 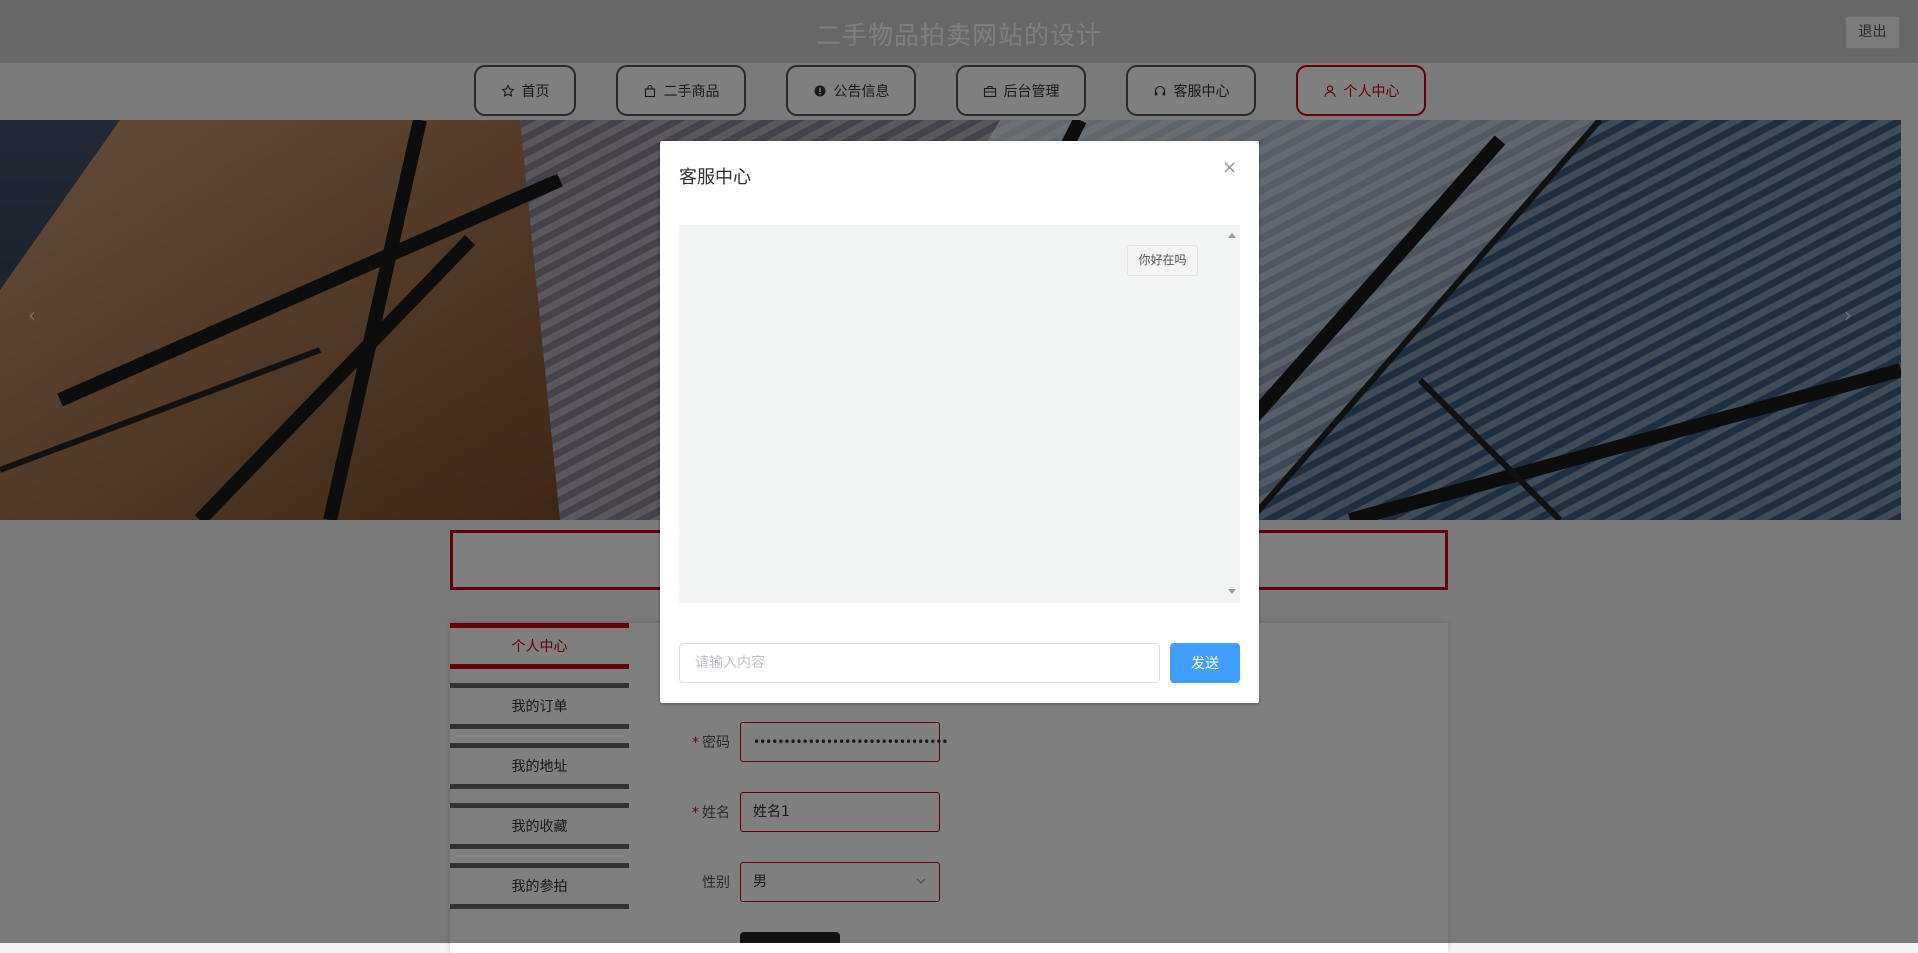 What do you see at coordinates (1205, 663) in the screenshot?
I see `send-button: 发送` at bounding box center [1205, 663].